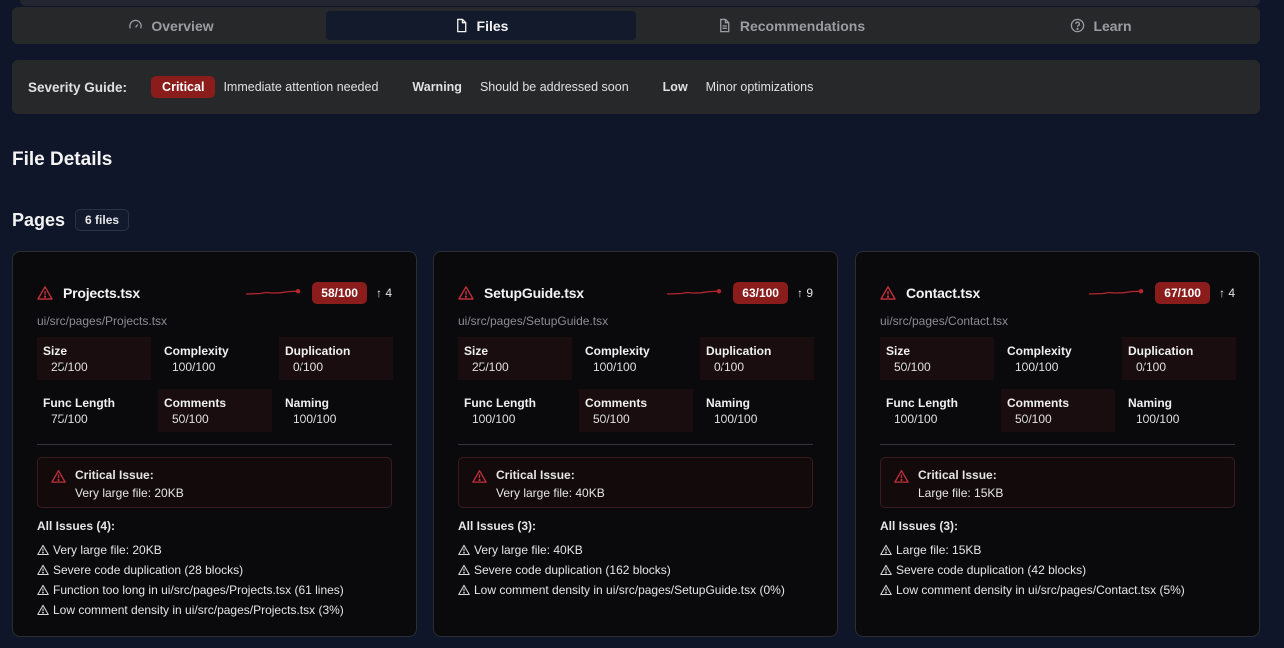 The height and width of the screenshot is (648, 1284). What do you see at coordinates (534, 293) in the screenshot?
I see `file-name: SetupGuide.tsx` at bounding box center [534, 293].